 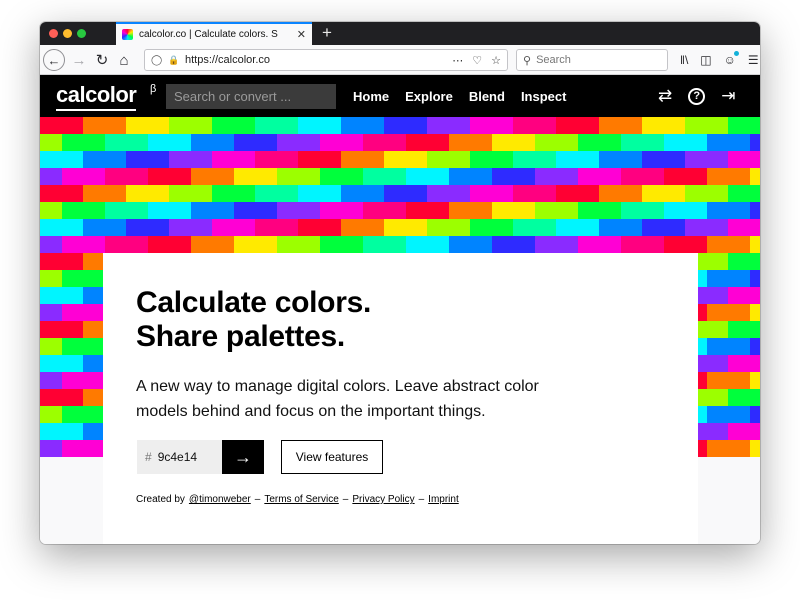 What do you see at coordinates (459, 96) in the screenshot?
I see `site-nav: Home Explore Blend Inspect` at bounding box center [459, 96].